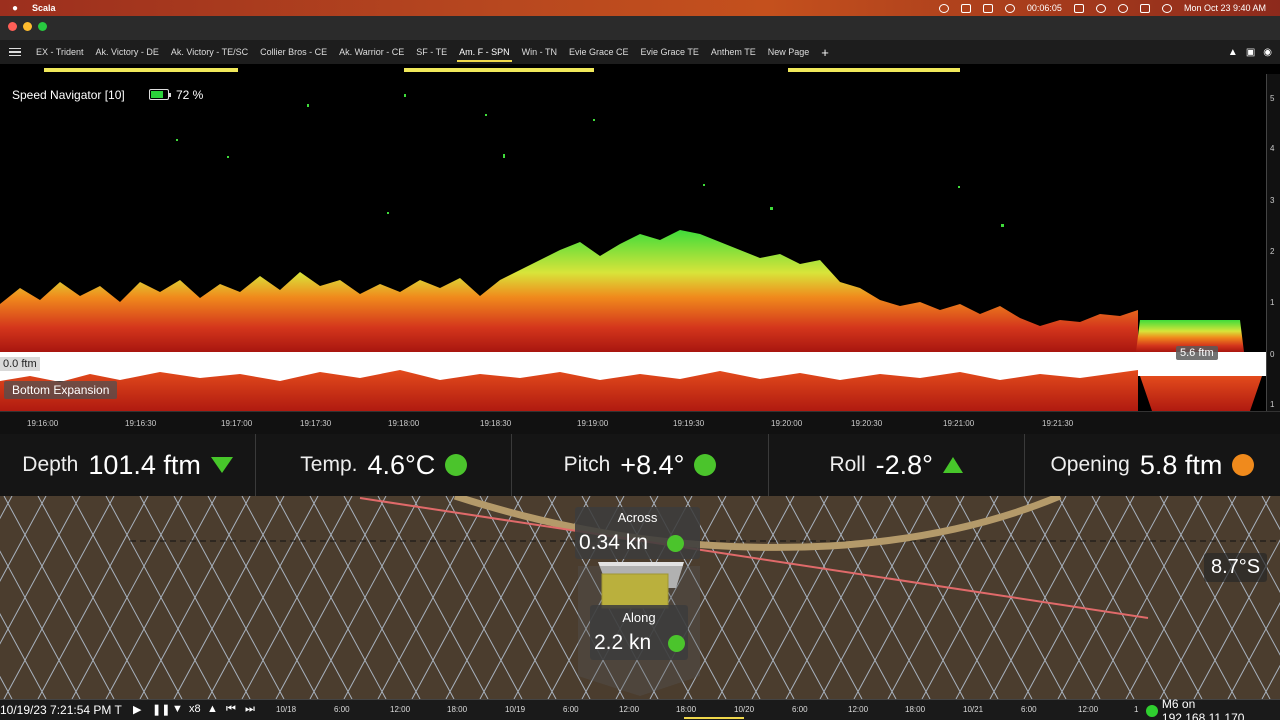 This screenshot has width=1280, height=720. Describe the element at coordinates (1272, 354) in the screenshot. I see `scale-tick: 0` at that location.